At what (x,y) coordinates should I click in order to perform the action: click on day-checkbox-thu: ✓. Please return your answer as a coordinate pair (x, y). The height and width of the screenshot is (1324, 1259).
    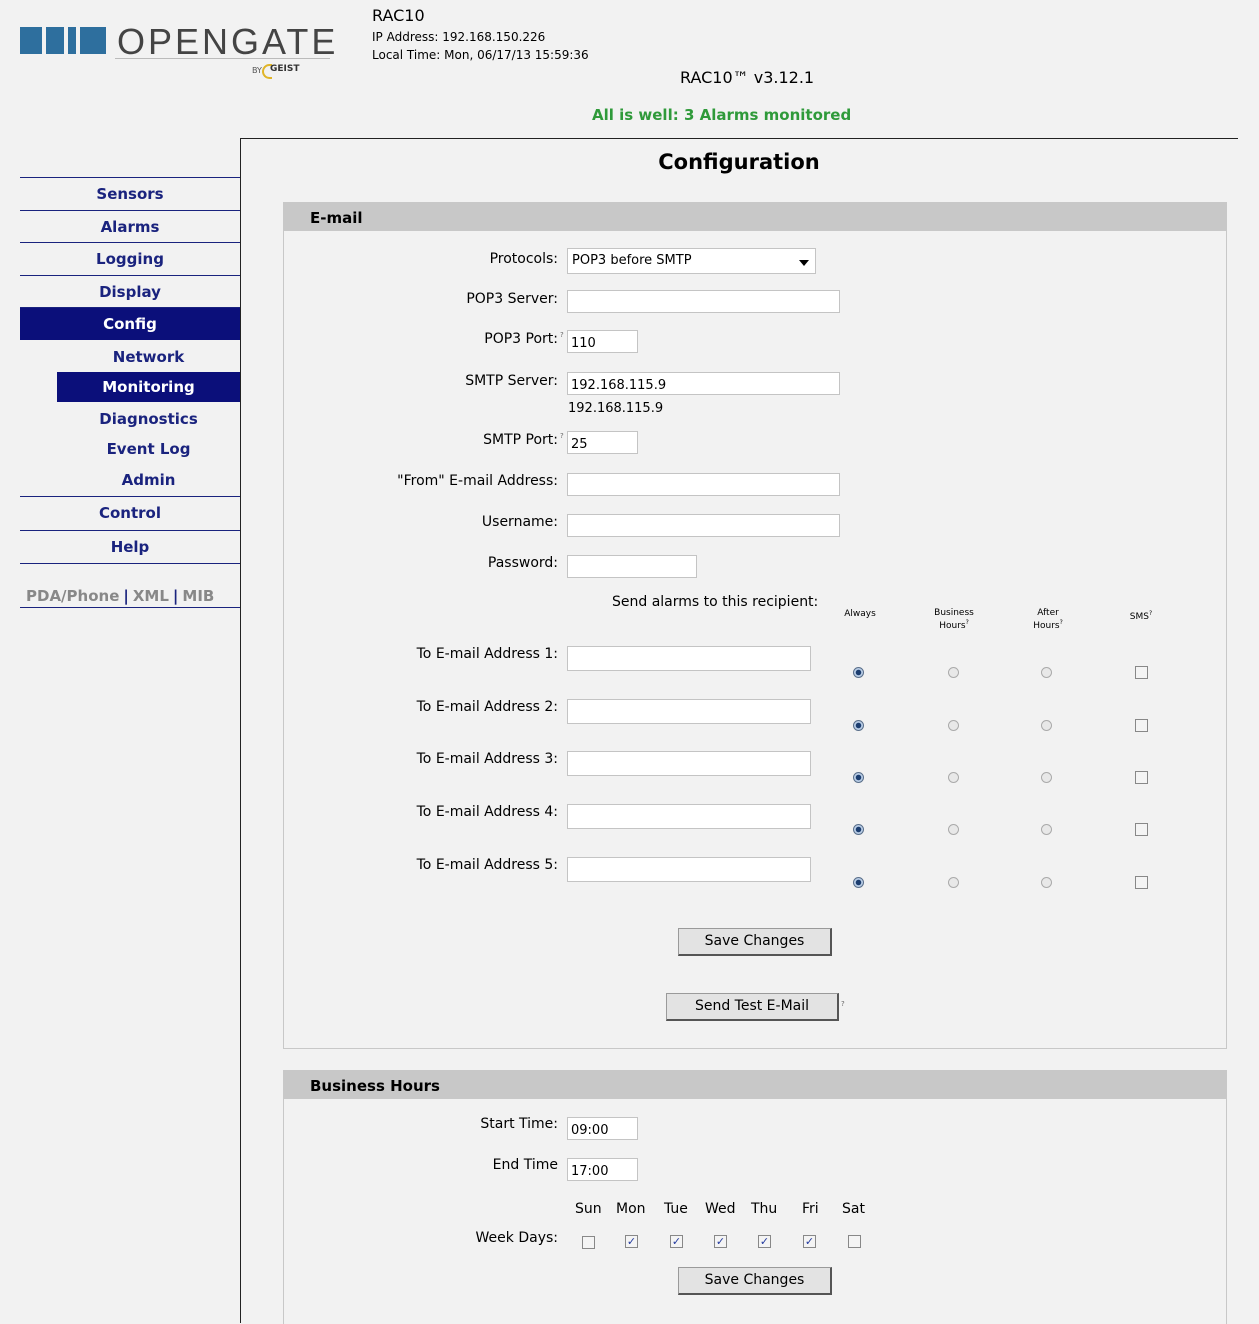
    Looking at the image, I should click on (764, 1241).